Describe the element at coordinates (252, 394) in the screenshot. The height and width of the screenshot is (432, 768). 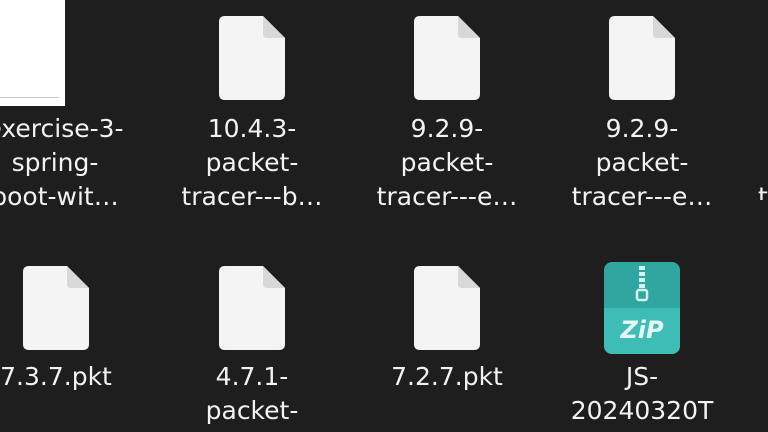
I see `file-name: 4.7.1- packet-` at that location.